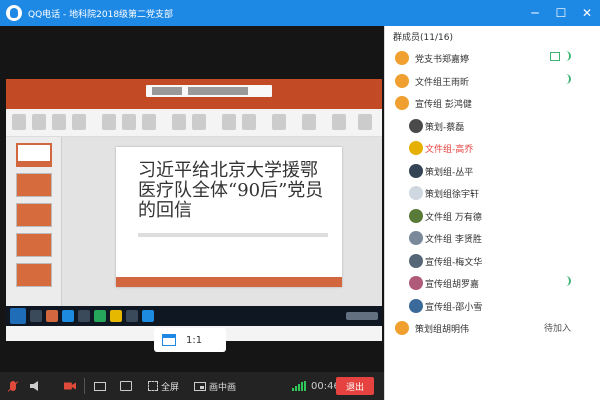 The height and width of the screenshot is (400, 600). Describe the element at coordinates (443, 105) in the screenshot. I see `member-name: 宣传组 彭鸿健` at that location.